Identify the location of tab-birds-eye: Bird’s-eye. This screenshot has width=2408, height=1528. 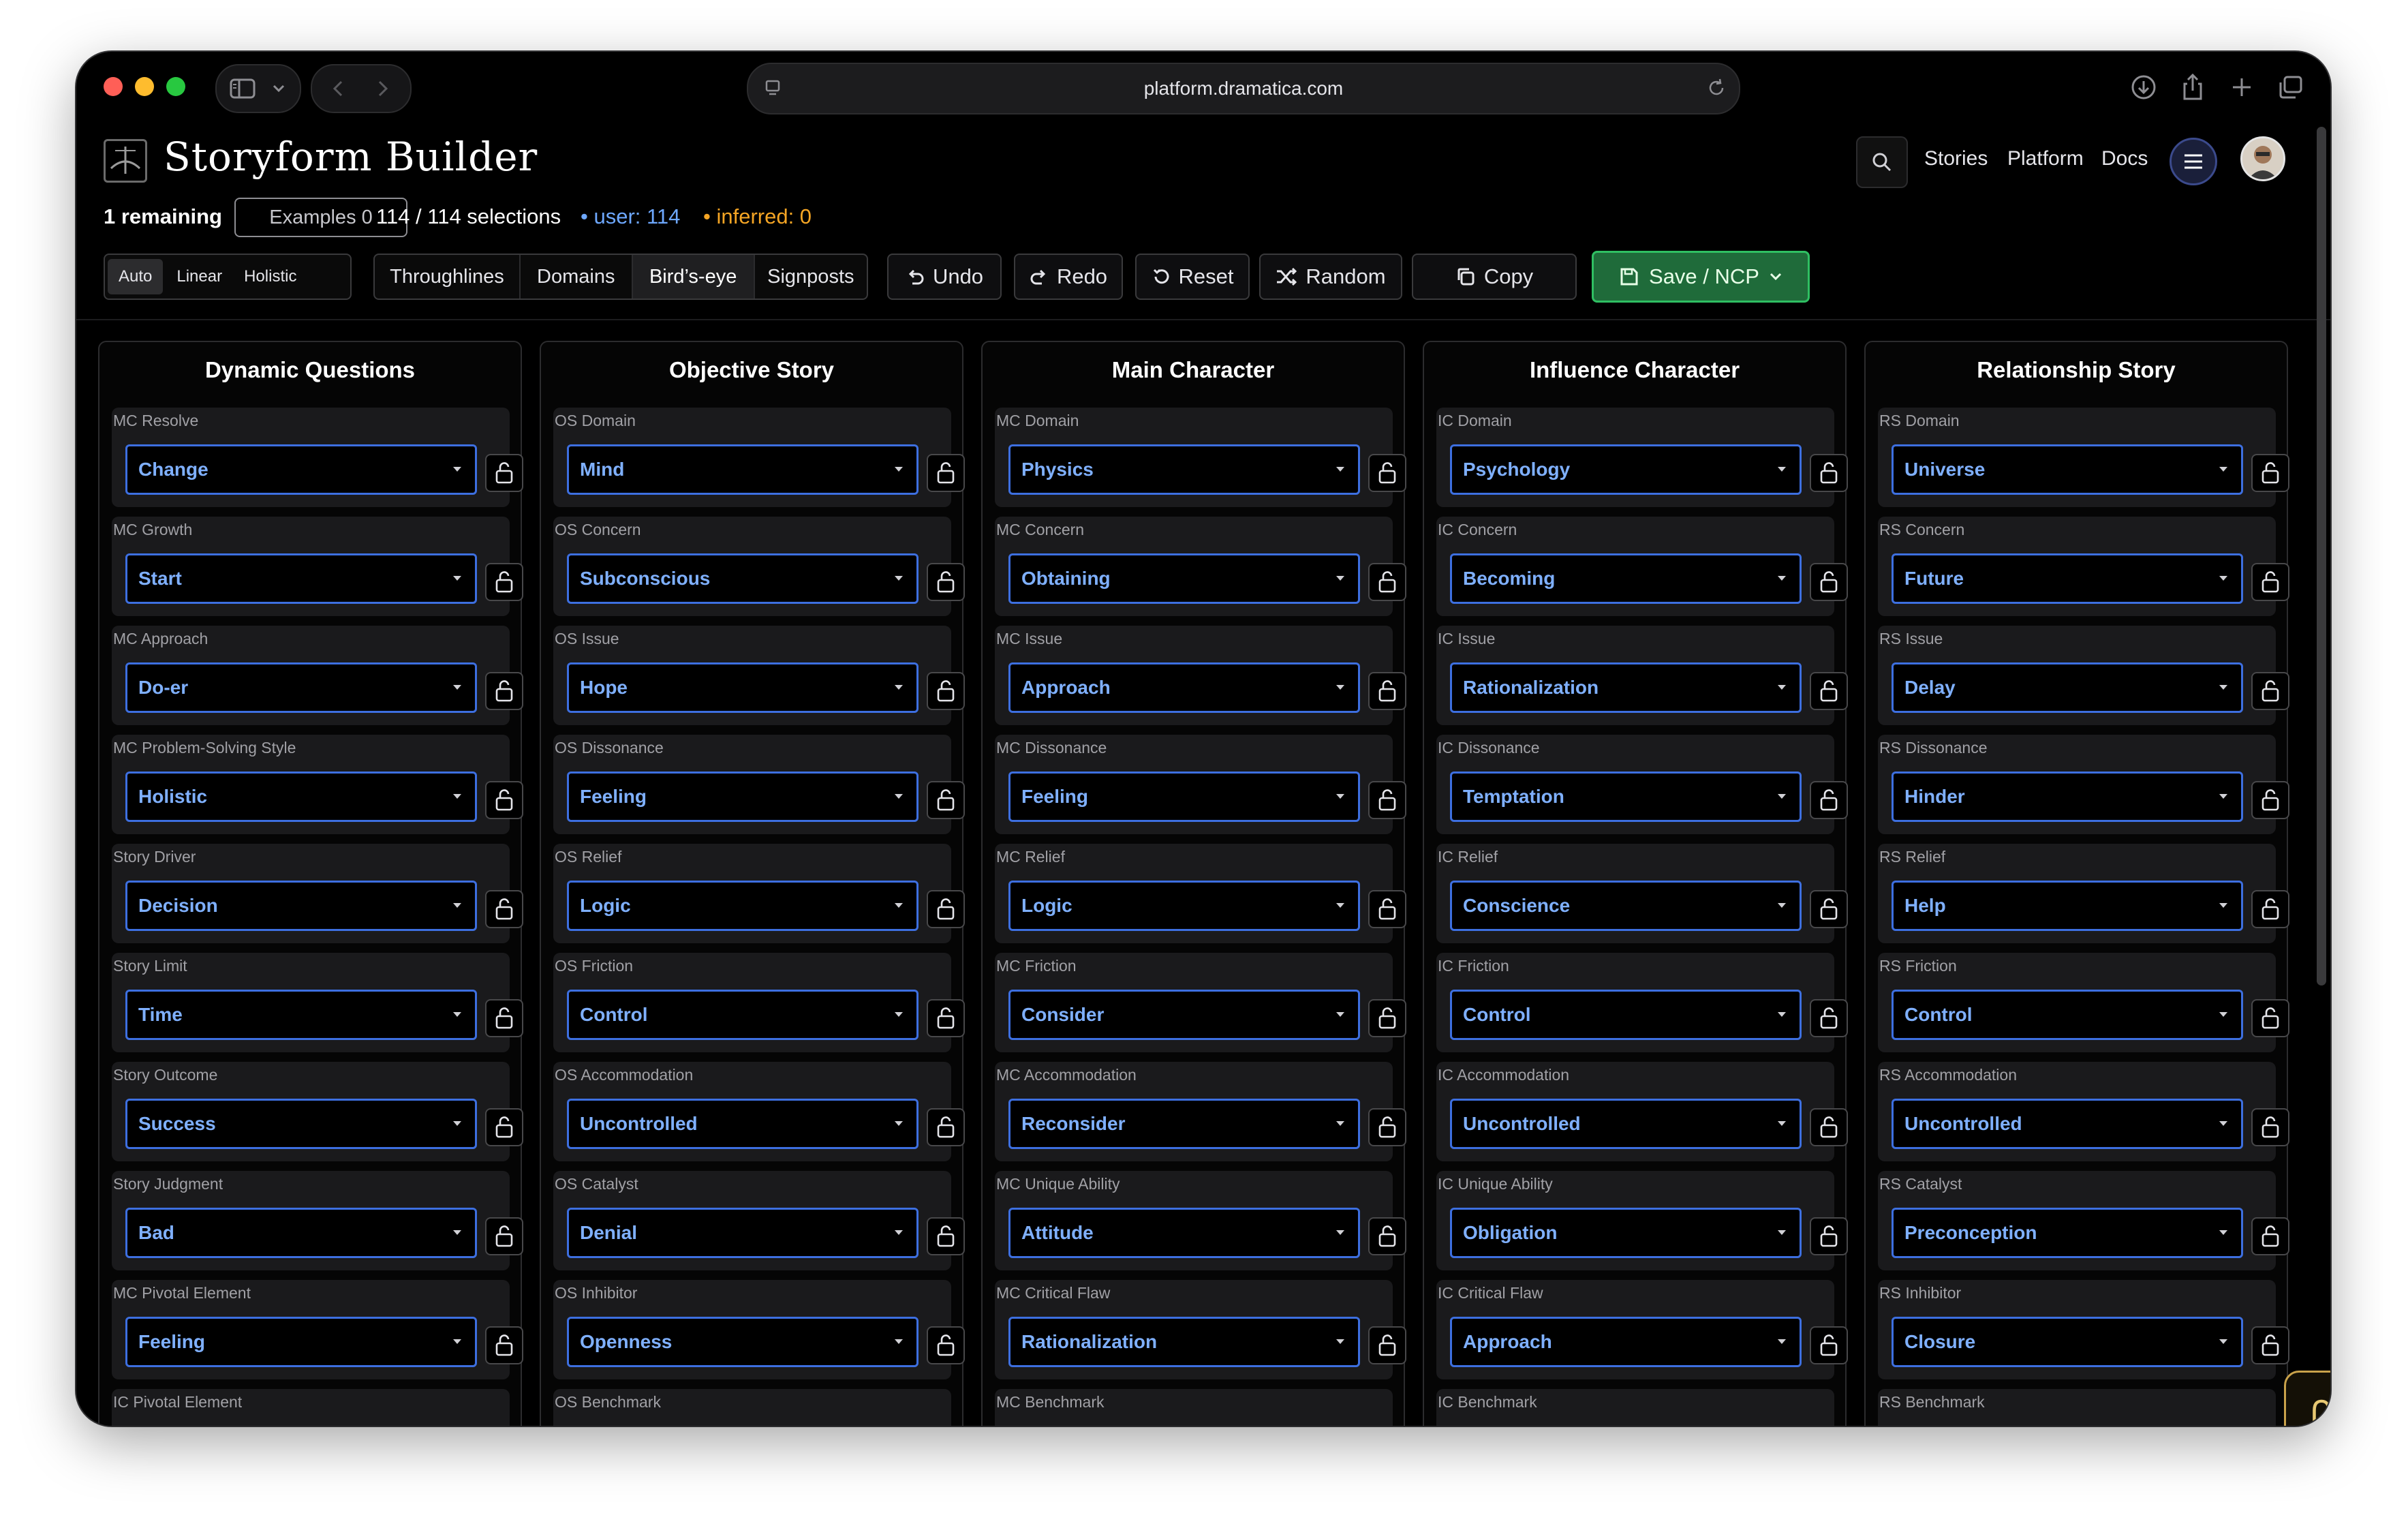
(693, 277).